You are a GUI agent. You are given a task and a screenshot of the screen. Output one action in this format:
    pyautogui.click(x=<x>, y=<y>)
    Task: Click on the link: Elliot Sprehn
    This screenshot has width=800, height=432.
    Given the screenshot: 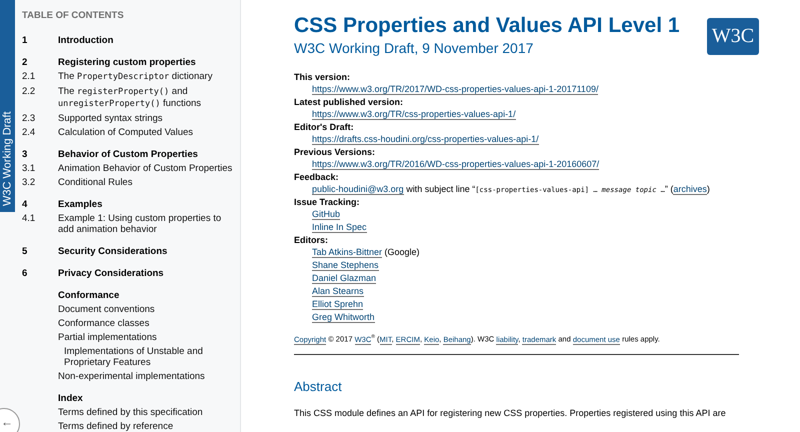 What is the action you would take?
    pyautogui.click(x=338, y=304)
    